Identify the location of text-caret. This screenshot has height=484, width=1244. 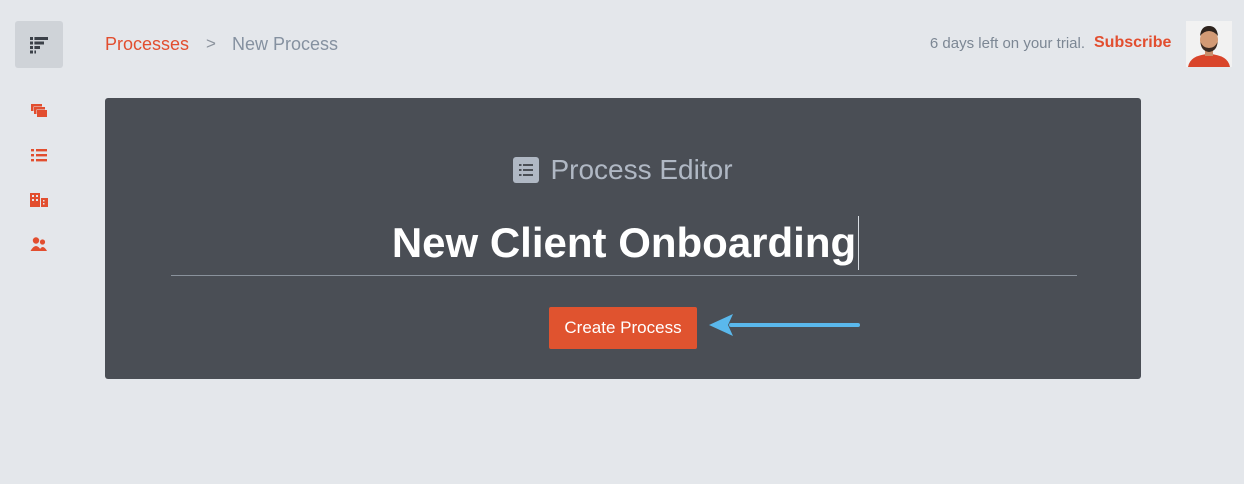
(858, 243).